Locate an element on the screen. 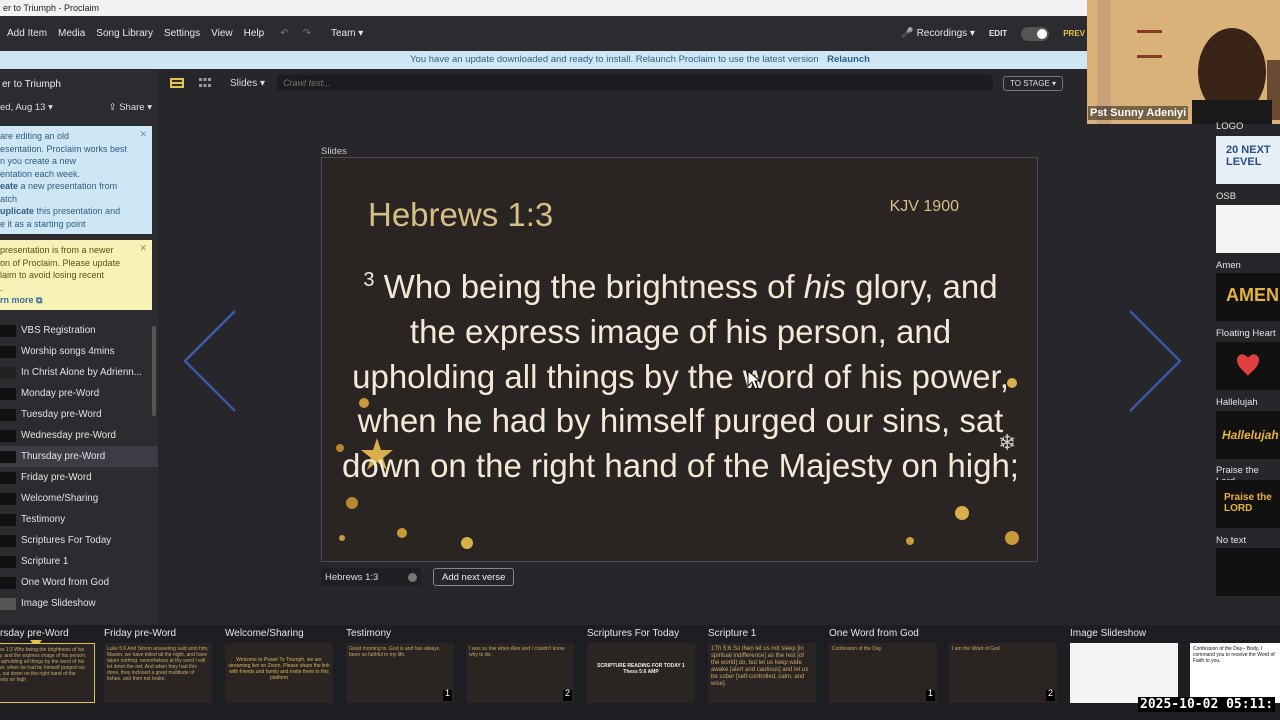 This screenshot has height=720, width=1280. right-item-thumbnail: Hallelujah is located at coordinates (1248, 435).